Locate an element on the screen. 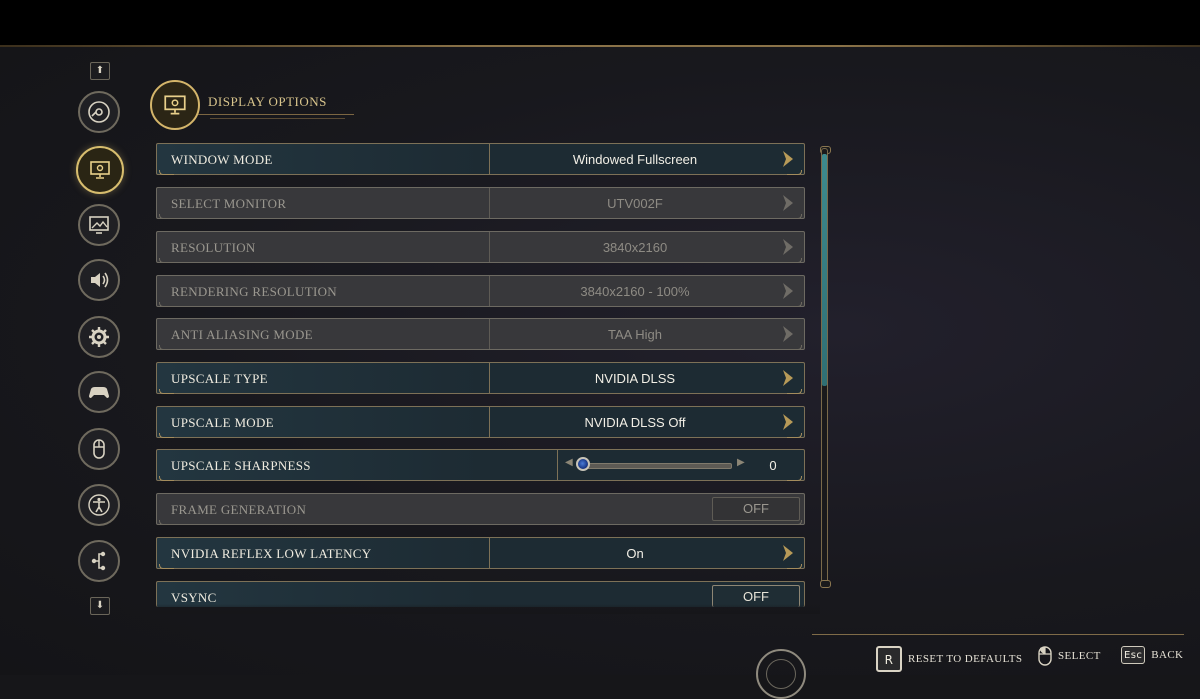 The height and width of the screenshot is (699, 1200). setting-resolution: RESOLUTION 3840x2160 is located at coordinates (480, 247).